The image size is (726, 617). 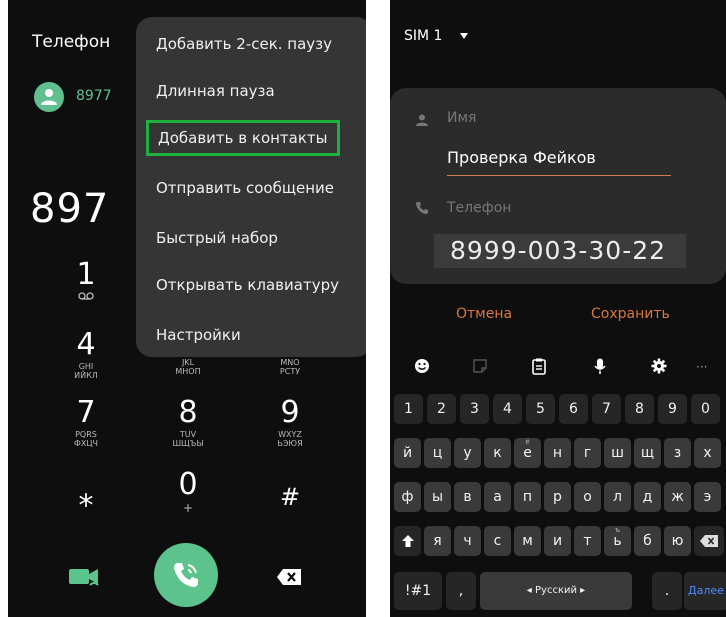 I want to click on shift-icon, so click(x=407, y=541).